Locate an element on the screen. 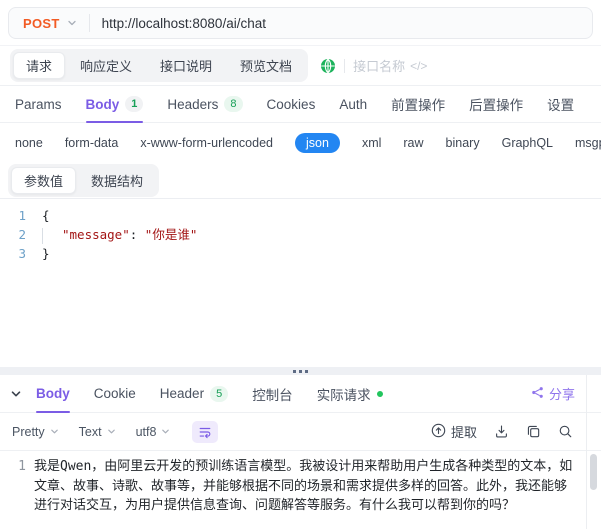  toolbar-actions: 提取 is located at coordinates (502, 431).